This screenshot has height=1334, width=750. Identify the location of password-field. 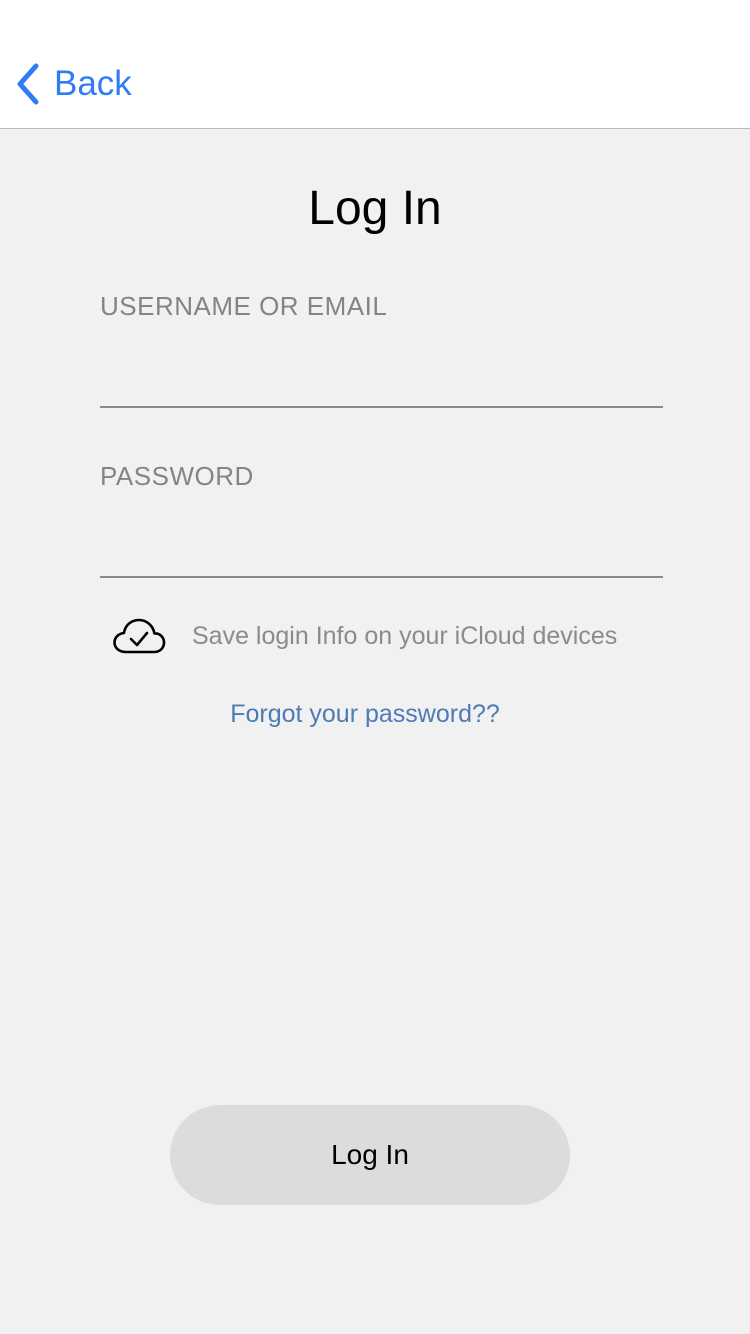
(381, 552).